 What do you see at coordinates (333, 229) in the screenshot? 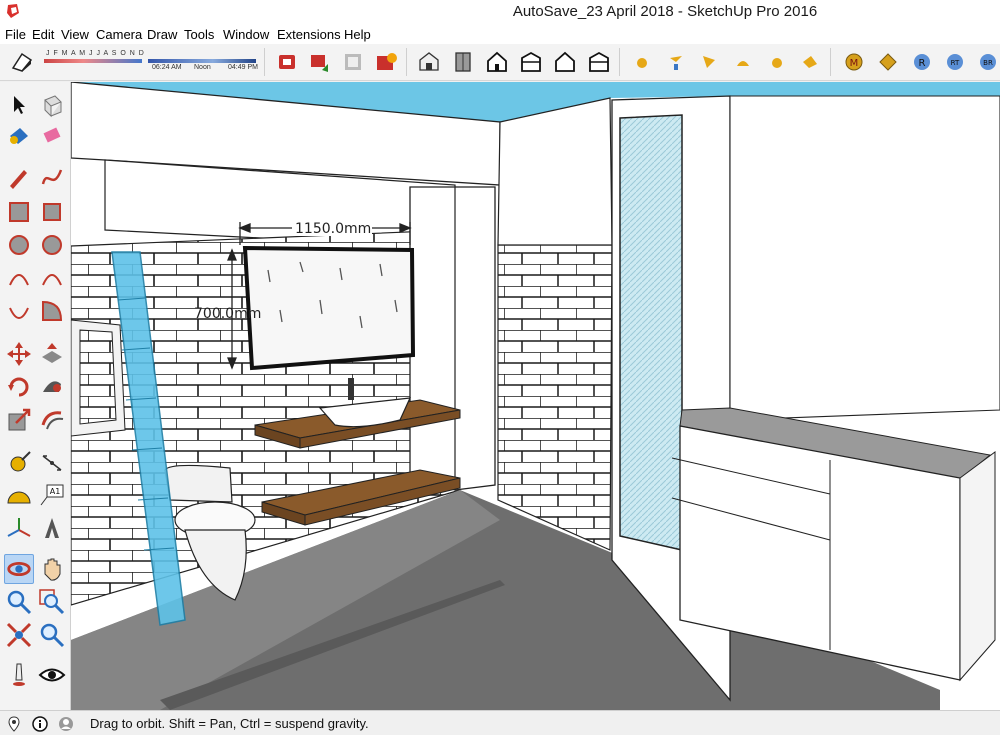
I see `dimension-width-label: 1150.0mm` at bounding box center [333, 229].